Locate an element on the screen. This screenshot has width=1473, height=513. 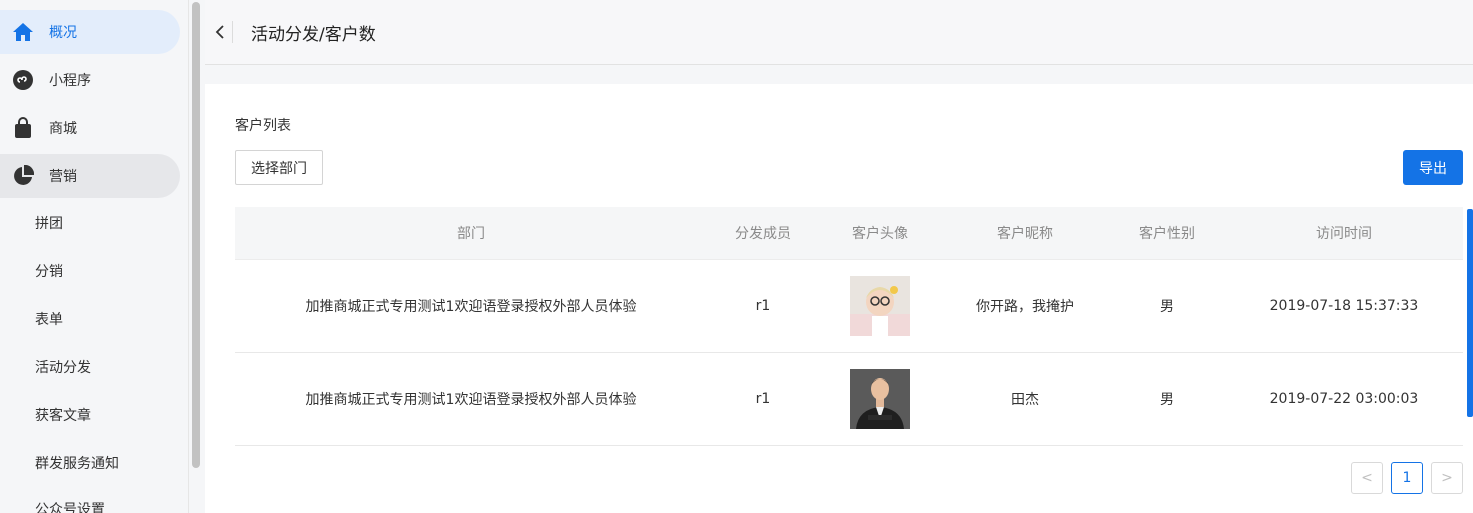
chevron-right-icon: > is located at coordinates (1447, 478).